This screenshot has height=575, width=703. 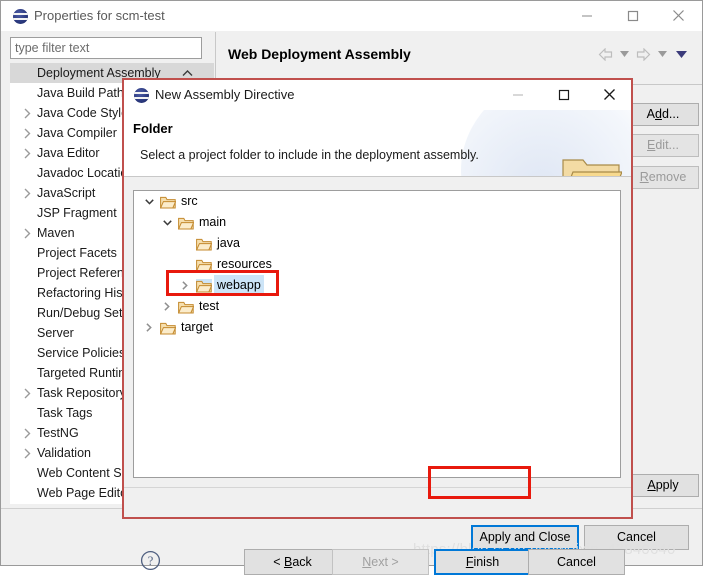 I want to click on tree-item-label: target, so click(x=197, y=327).